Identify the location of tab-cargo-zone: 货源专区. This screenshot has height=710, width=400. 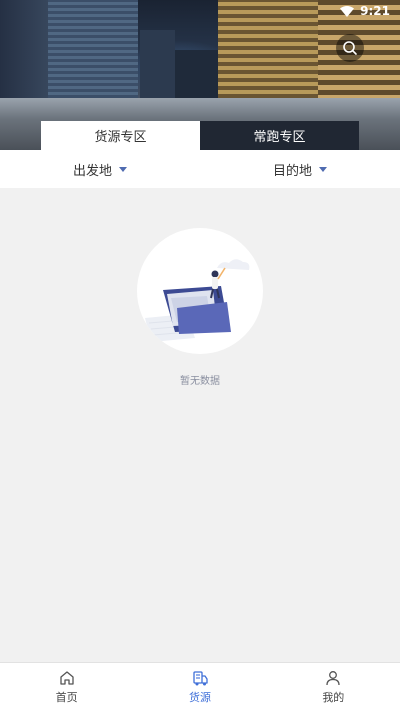
(120, 135).